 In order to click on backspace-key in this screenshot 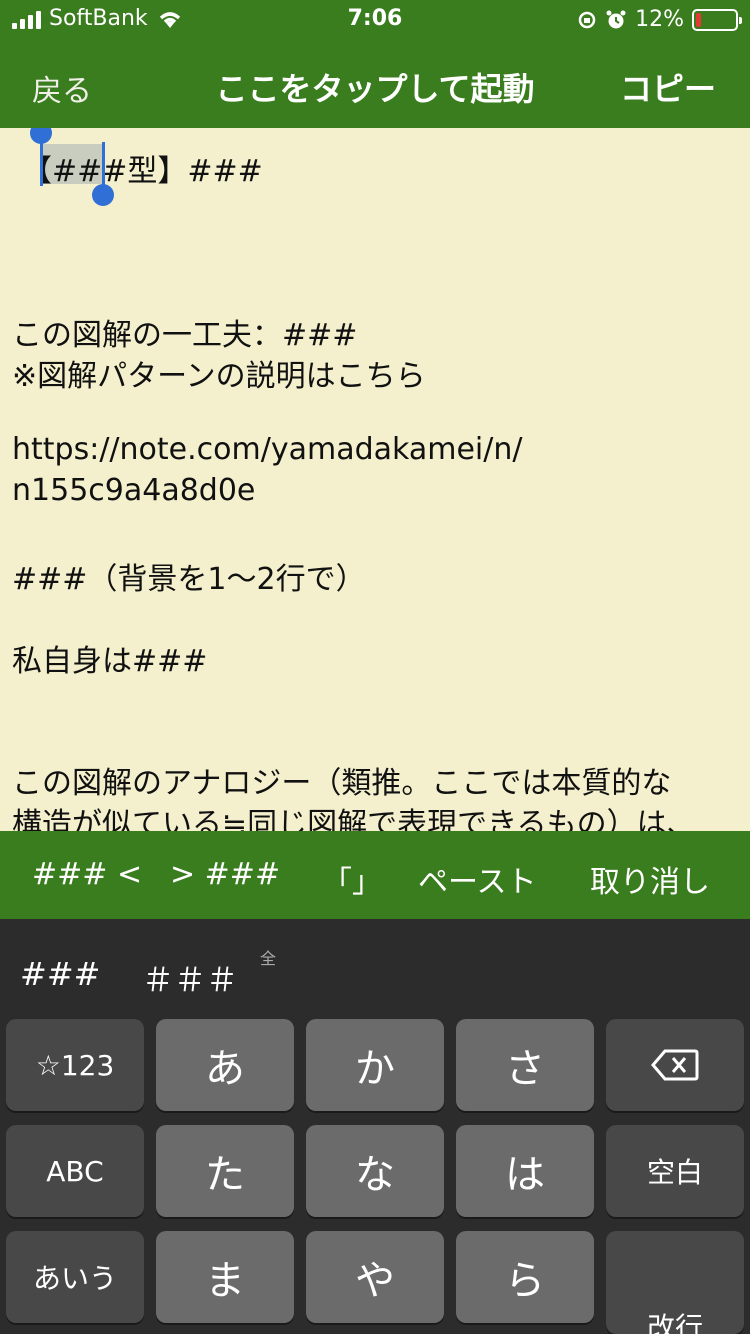, I will do `click(675, 1065)`.